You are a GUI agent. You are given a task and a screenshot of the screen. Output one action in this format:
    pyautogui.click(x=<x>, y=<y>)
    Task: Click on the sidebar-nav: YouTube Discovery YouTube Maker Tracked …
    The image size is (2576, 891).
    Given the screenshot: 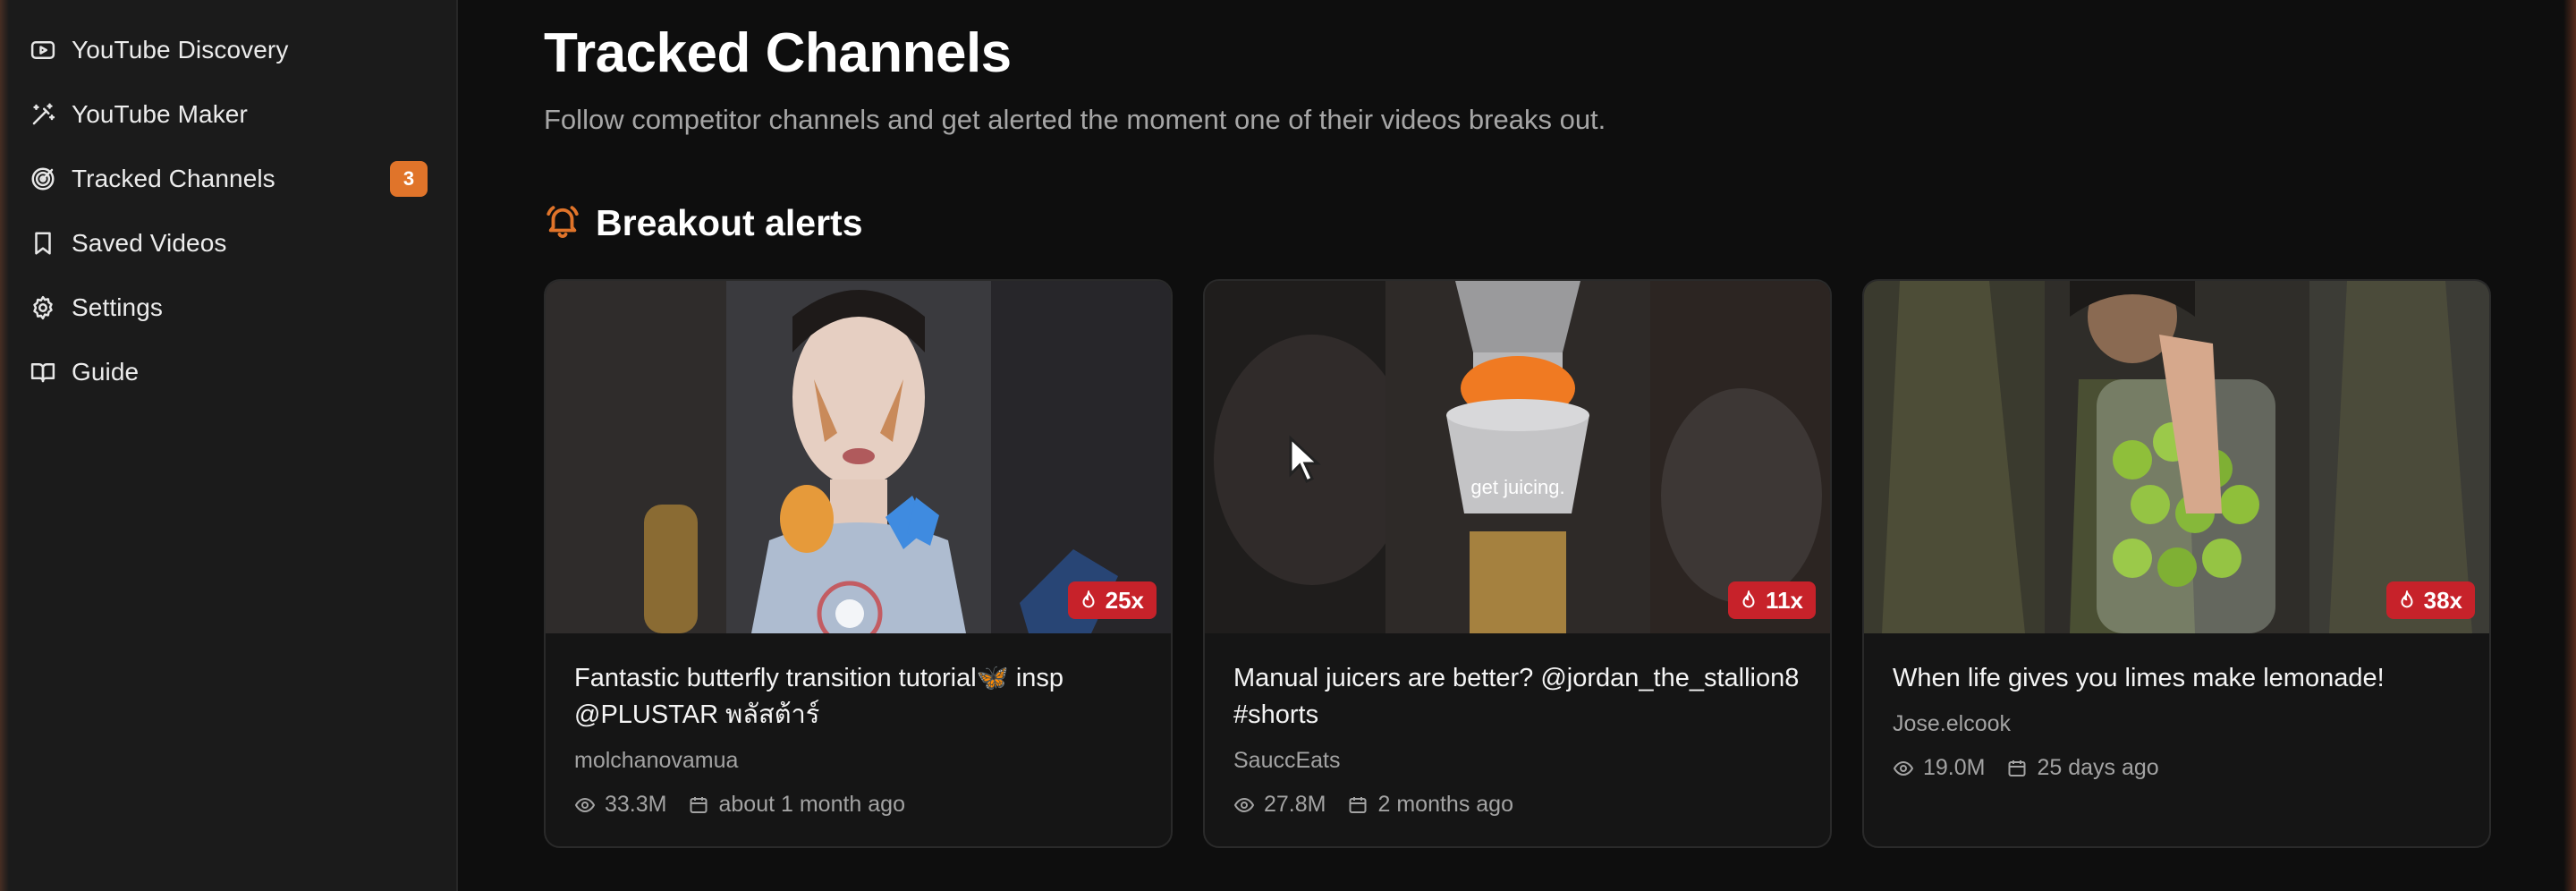 What is the action you would take?
    pyautogui.click(x=229, y=211)
    